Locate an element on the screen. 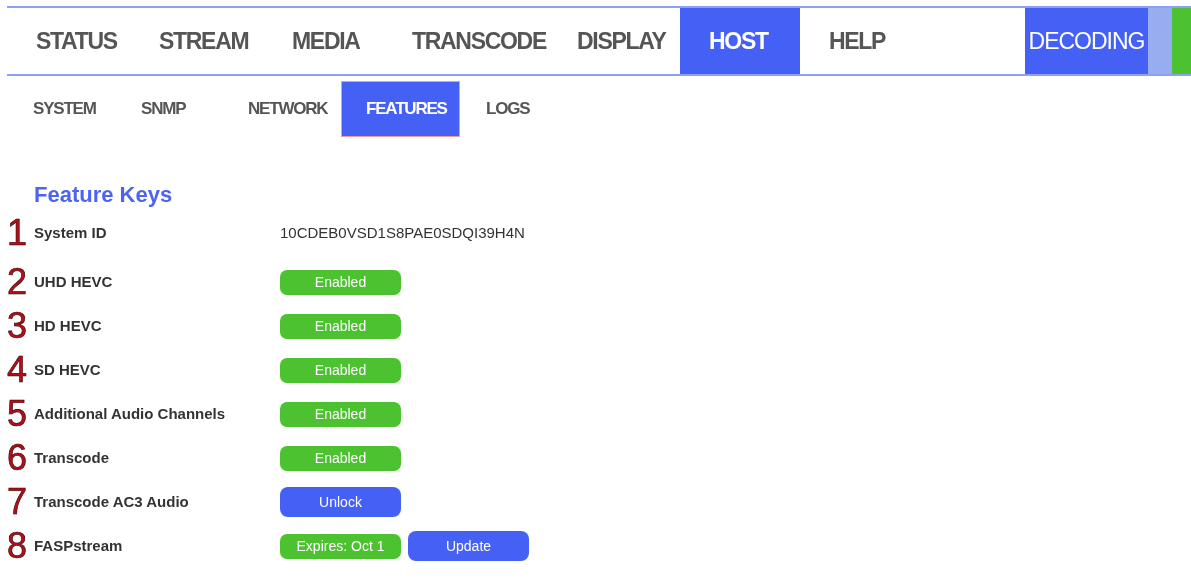 Image resolution: width=1191 pixels, height=582 pixels. callout-number: 7 is located at coordinates (17, 502).